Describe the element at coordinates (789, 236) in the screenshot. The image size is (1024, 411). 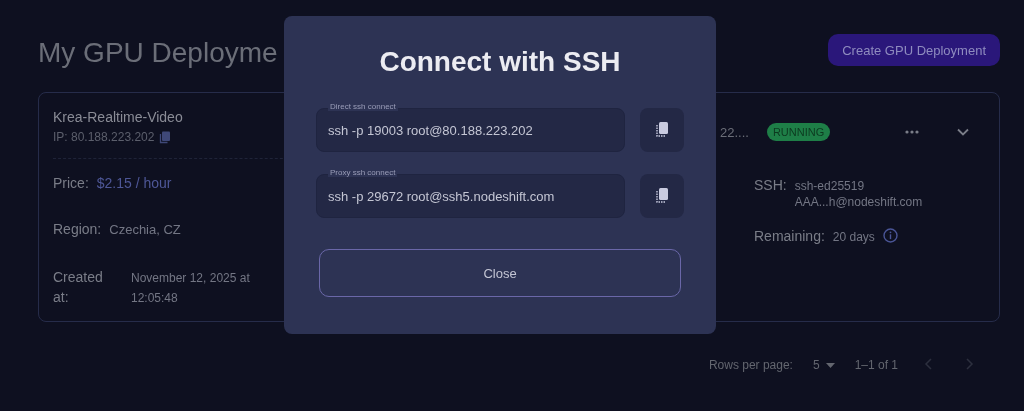
I see `field-label: Remaining:` at that location.